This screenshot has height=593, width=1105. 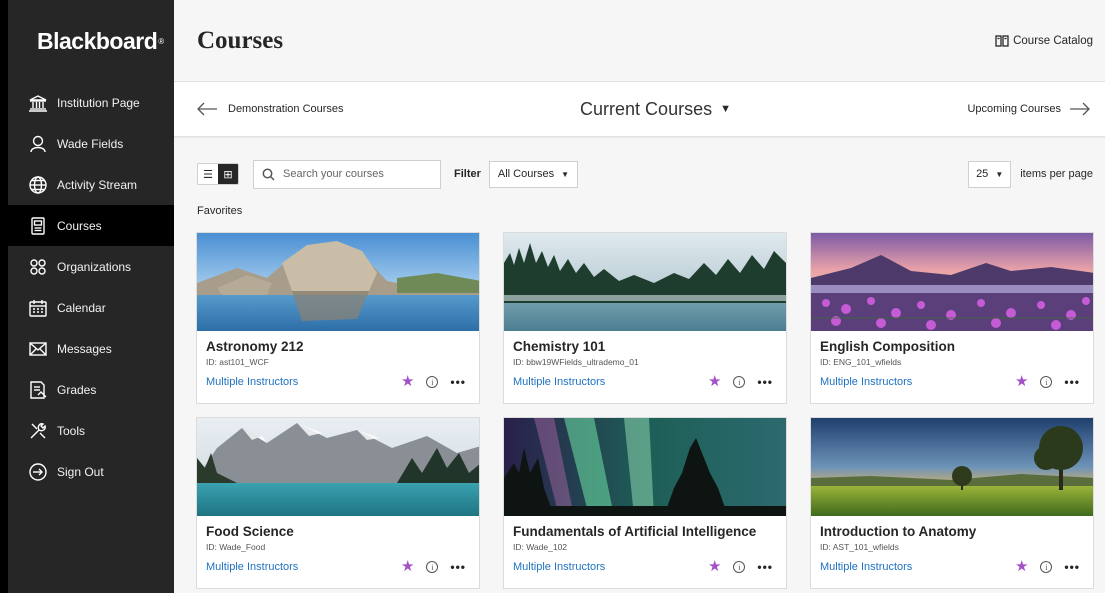 I want to click on list-view-icon: ☰, so click(x=208, y=174).